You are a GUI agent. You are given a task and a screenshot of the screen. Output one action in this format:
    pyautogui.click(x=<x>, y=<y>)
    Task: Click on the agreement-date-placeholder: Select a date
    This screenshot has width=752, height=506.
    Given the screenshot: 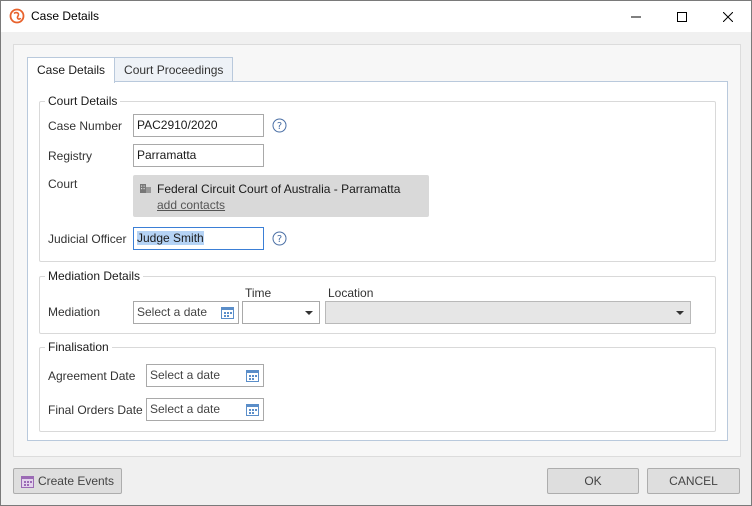 What is the action you would take?
    pyautogui.click(x=185, y=375)
    